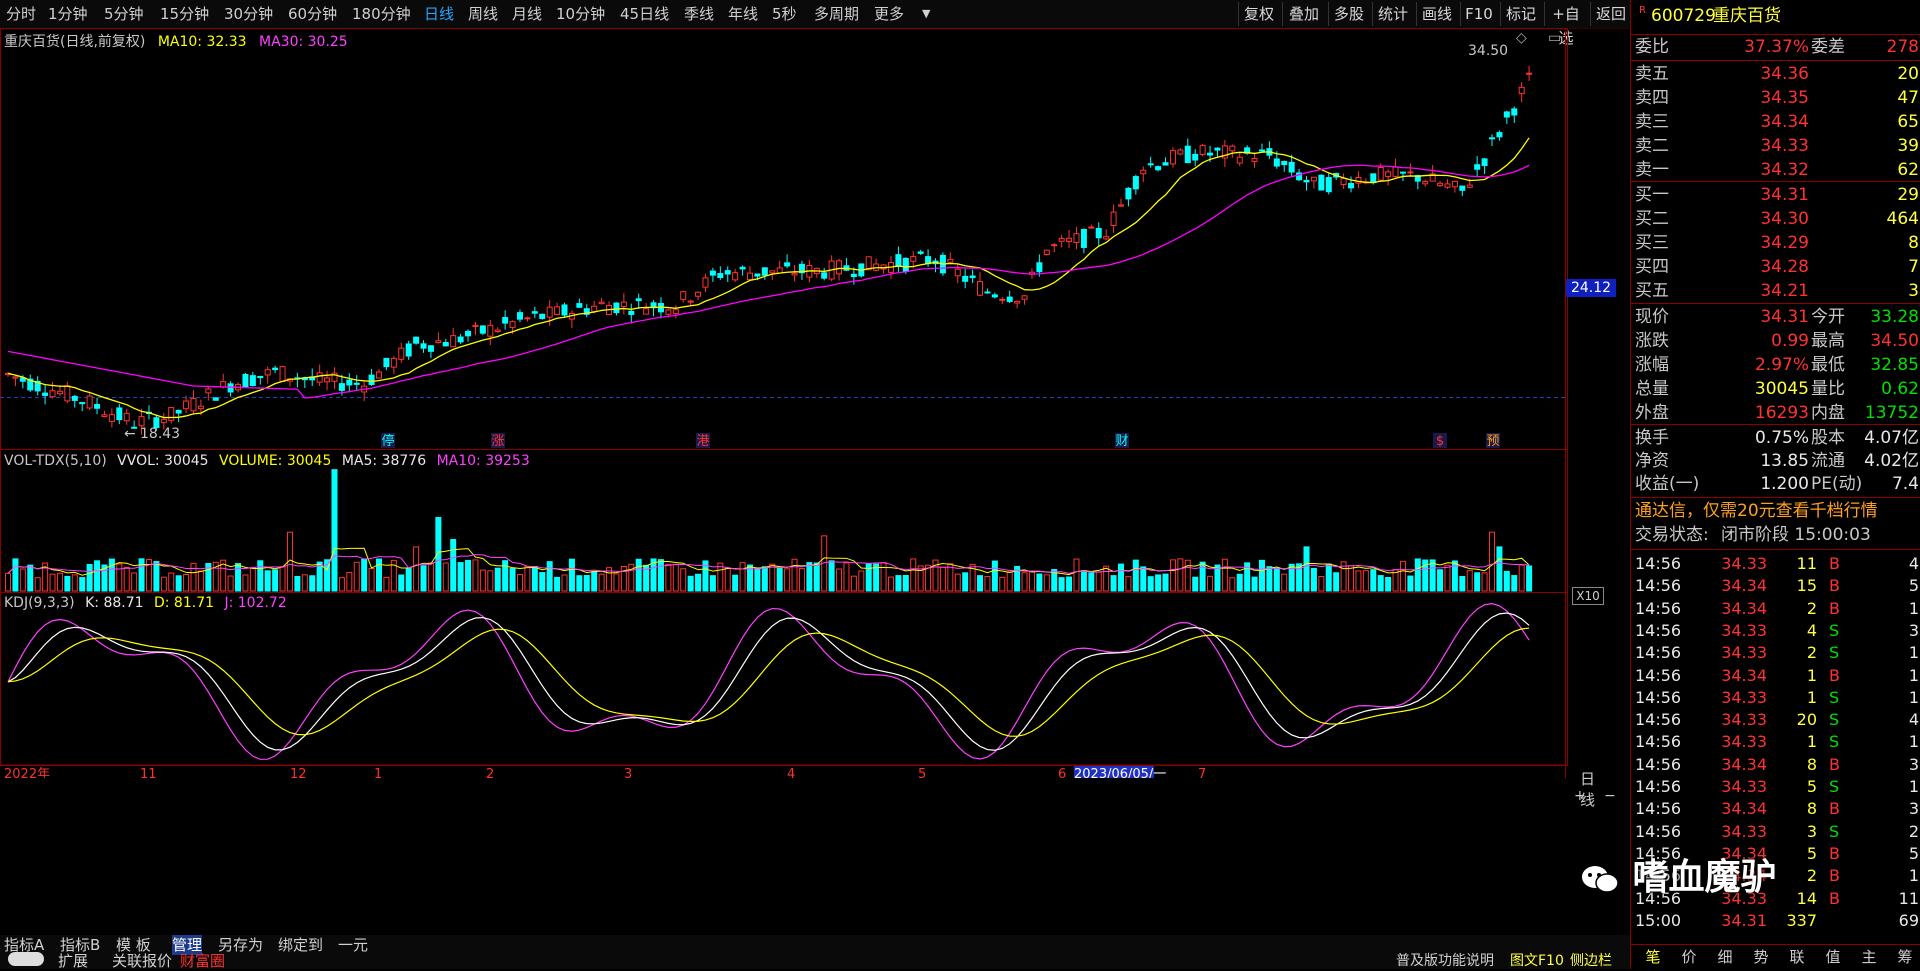  I want to click on toolbar-button: 统计, so click(1392, 14).